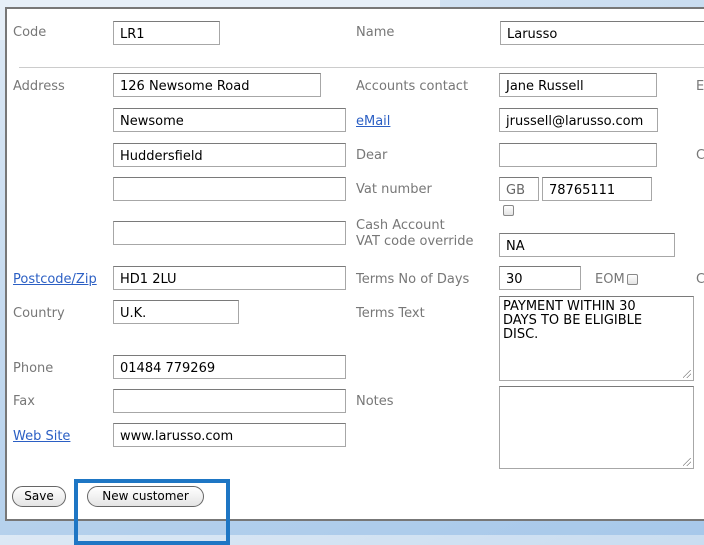 The image size is (704, 545). Describe the element at coordinates (578, 85) in the screenshot. I see `accounts-contact-input: Jane Russell` at that location.